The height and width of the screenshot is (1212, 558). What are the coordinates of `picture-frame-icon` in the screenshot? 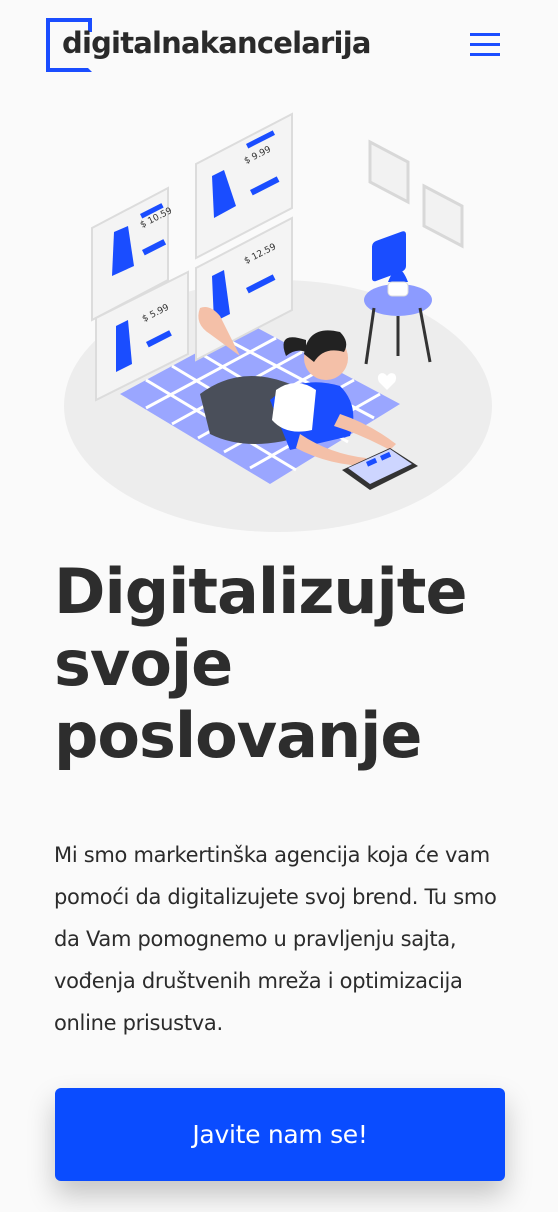 It's located at (416, 194).